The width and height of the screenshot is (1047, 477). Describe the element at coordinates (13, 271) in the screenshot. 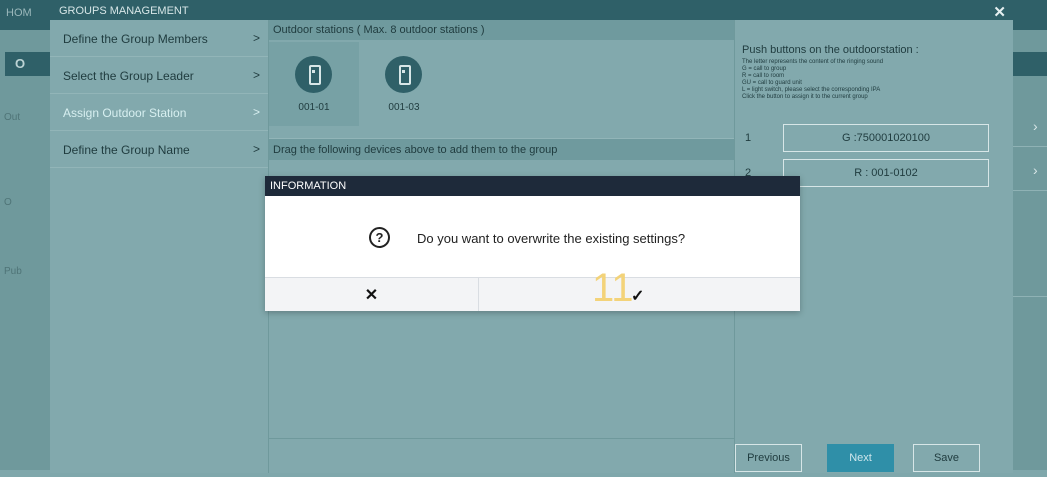

I see `background-left-label-3: Pub` at that location.